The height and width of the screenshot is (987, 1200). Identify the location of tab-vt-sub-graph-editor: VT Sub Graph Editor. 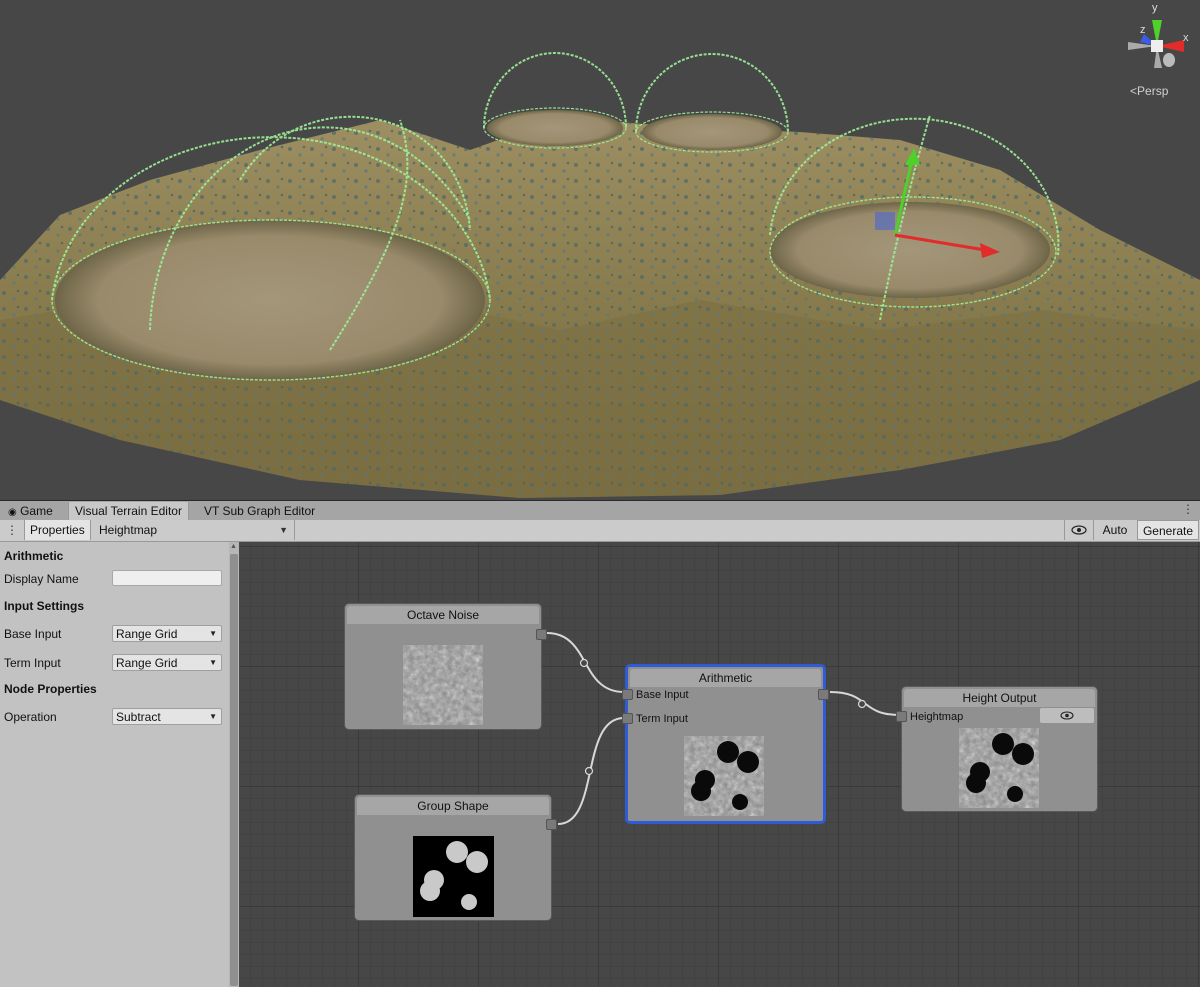
(259, 511).